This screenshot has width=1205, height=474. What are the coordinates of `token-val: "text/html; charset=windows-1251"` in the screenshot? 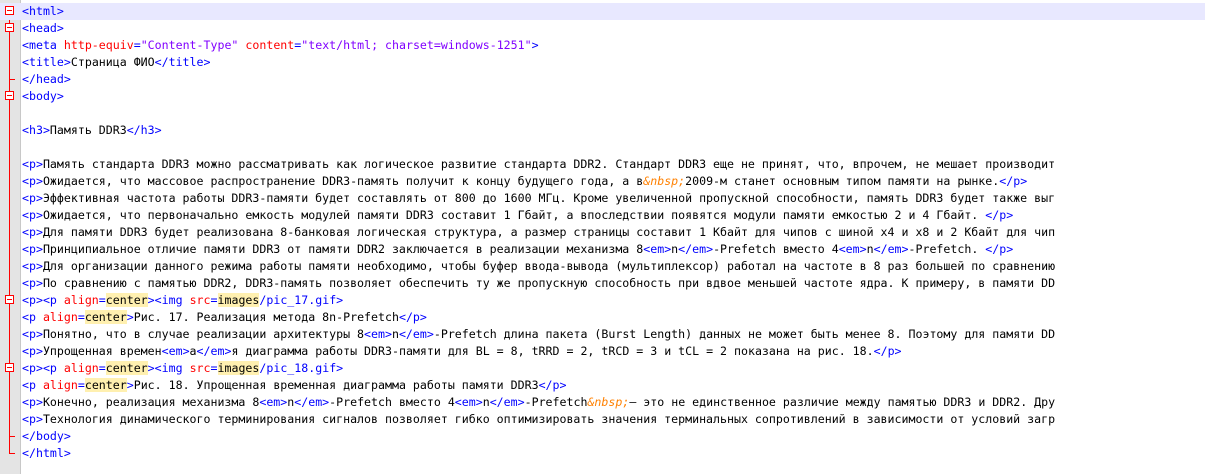 It's located at (416, 45).